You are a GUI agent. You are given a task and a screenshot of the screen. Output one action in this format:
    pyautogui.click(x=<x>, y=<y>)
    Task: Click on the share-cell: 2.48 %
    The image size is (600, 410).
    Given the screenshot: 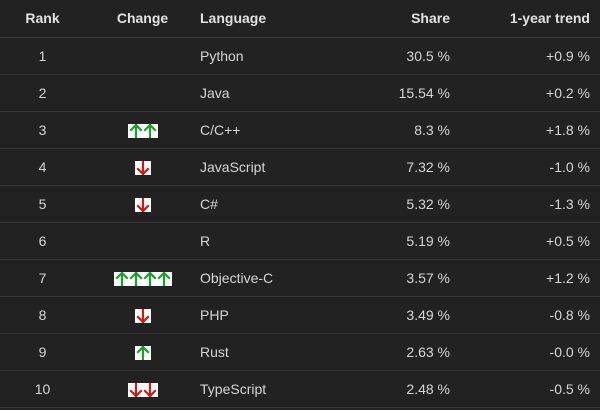 What is the action you would take?
    pyautogui.click(x=428, y=388)
    